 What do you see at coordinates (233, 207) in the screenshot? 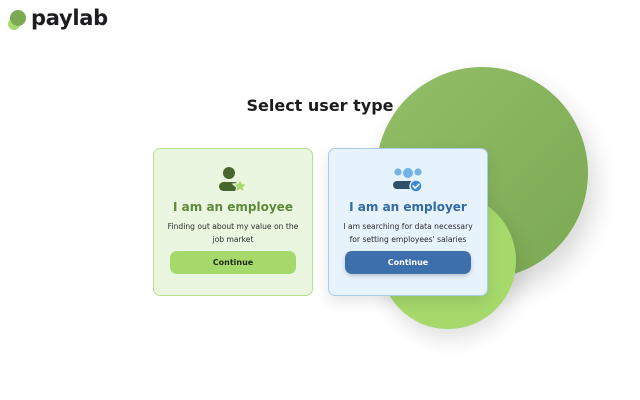
I see `employee-card-title: I am an employee` at bounding box center [233, 207].